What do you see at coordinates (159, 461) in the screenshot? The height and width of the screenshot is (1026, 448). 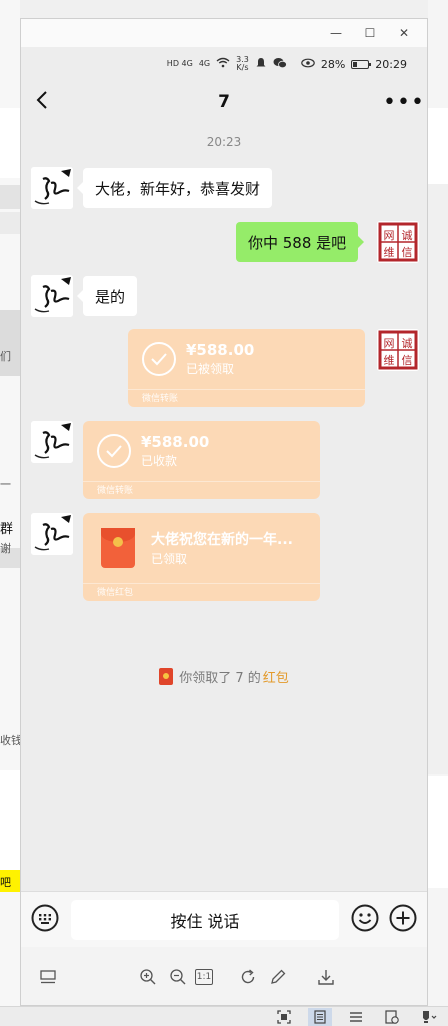 I see `transfer-status: 已收款` at bounding box center [159, 461].